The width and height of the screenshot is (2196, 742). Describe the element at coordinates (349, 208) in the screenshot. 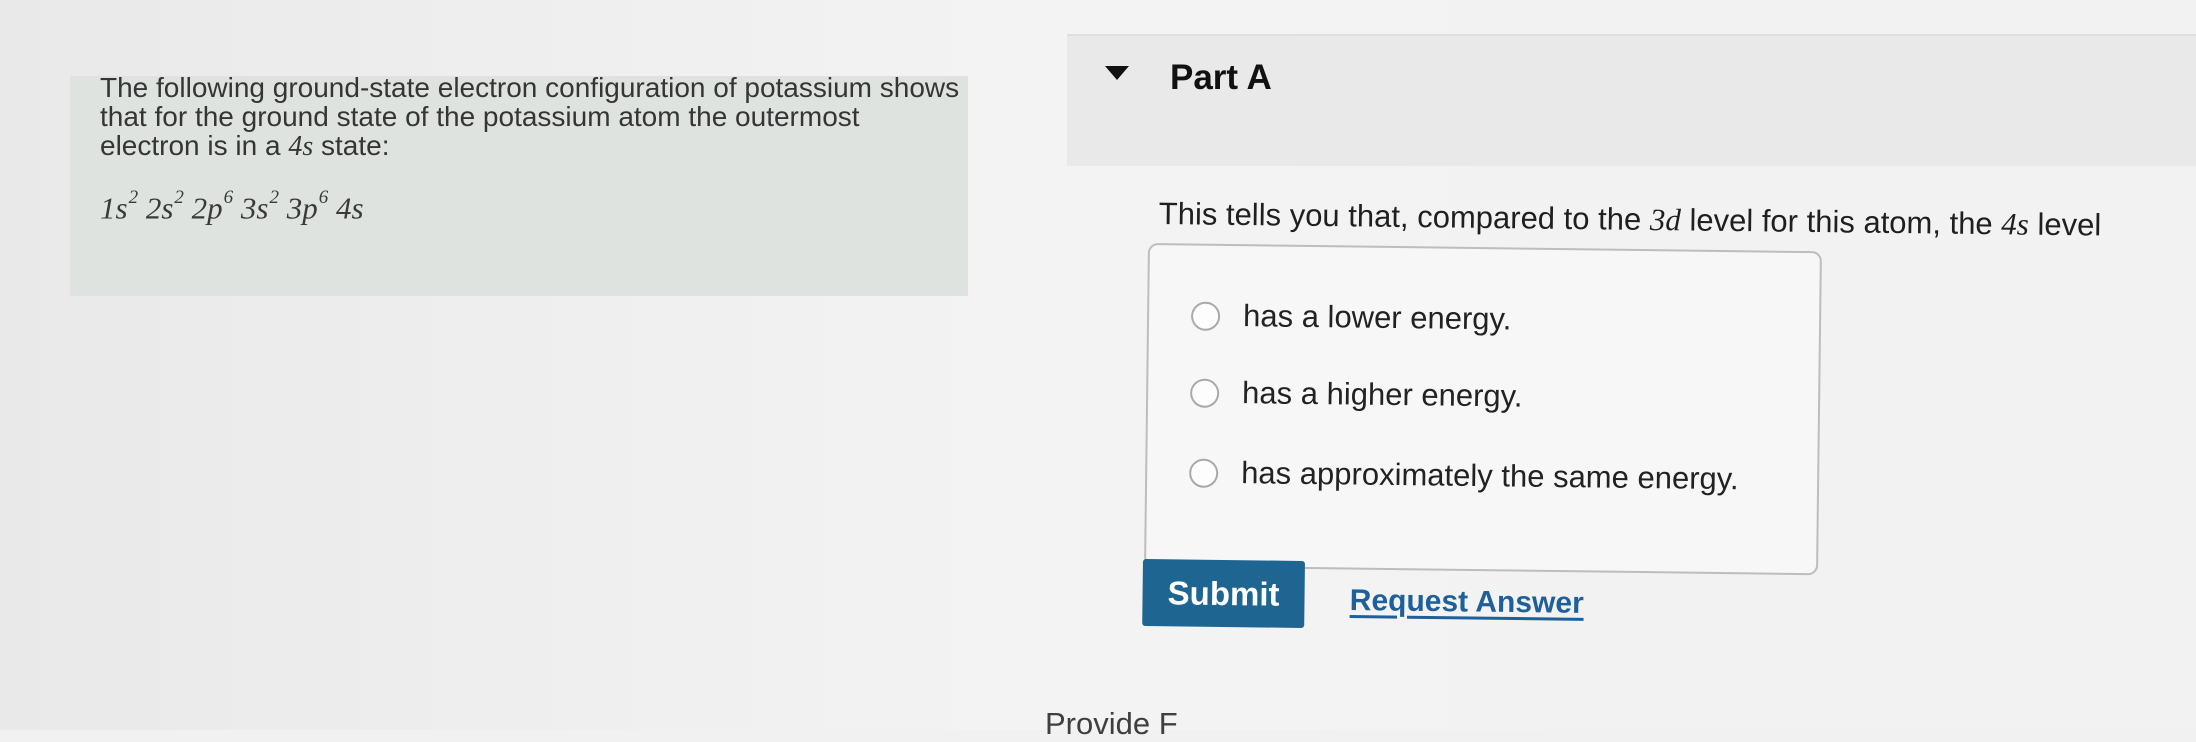

I see `config-term-6: 4s` at that location.